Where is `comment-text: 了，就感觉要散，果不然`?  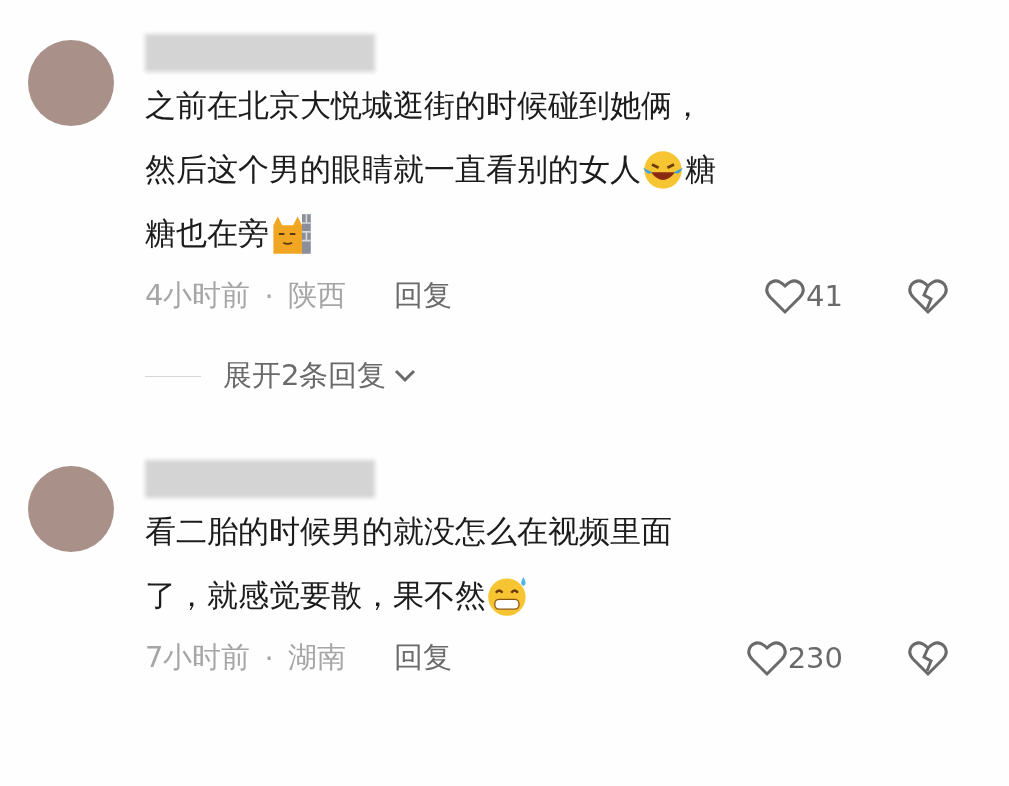
comment-text: 了，就感觉要散，果不然 is located at coordinates (315, 595).